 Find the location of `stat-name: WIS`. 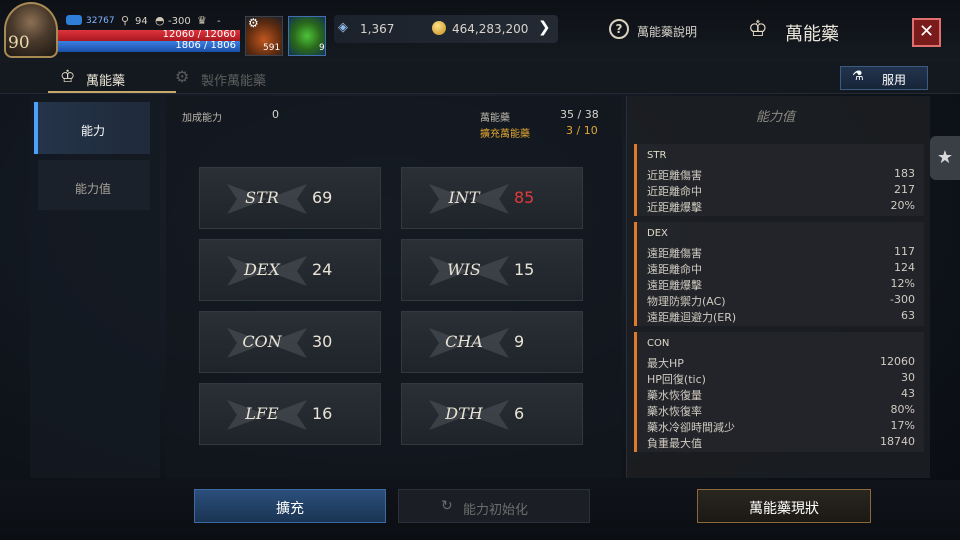

stat-name: WIS is located at coordinates (464, 269).